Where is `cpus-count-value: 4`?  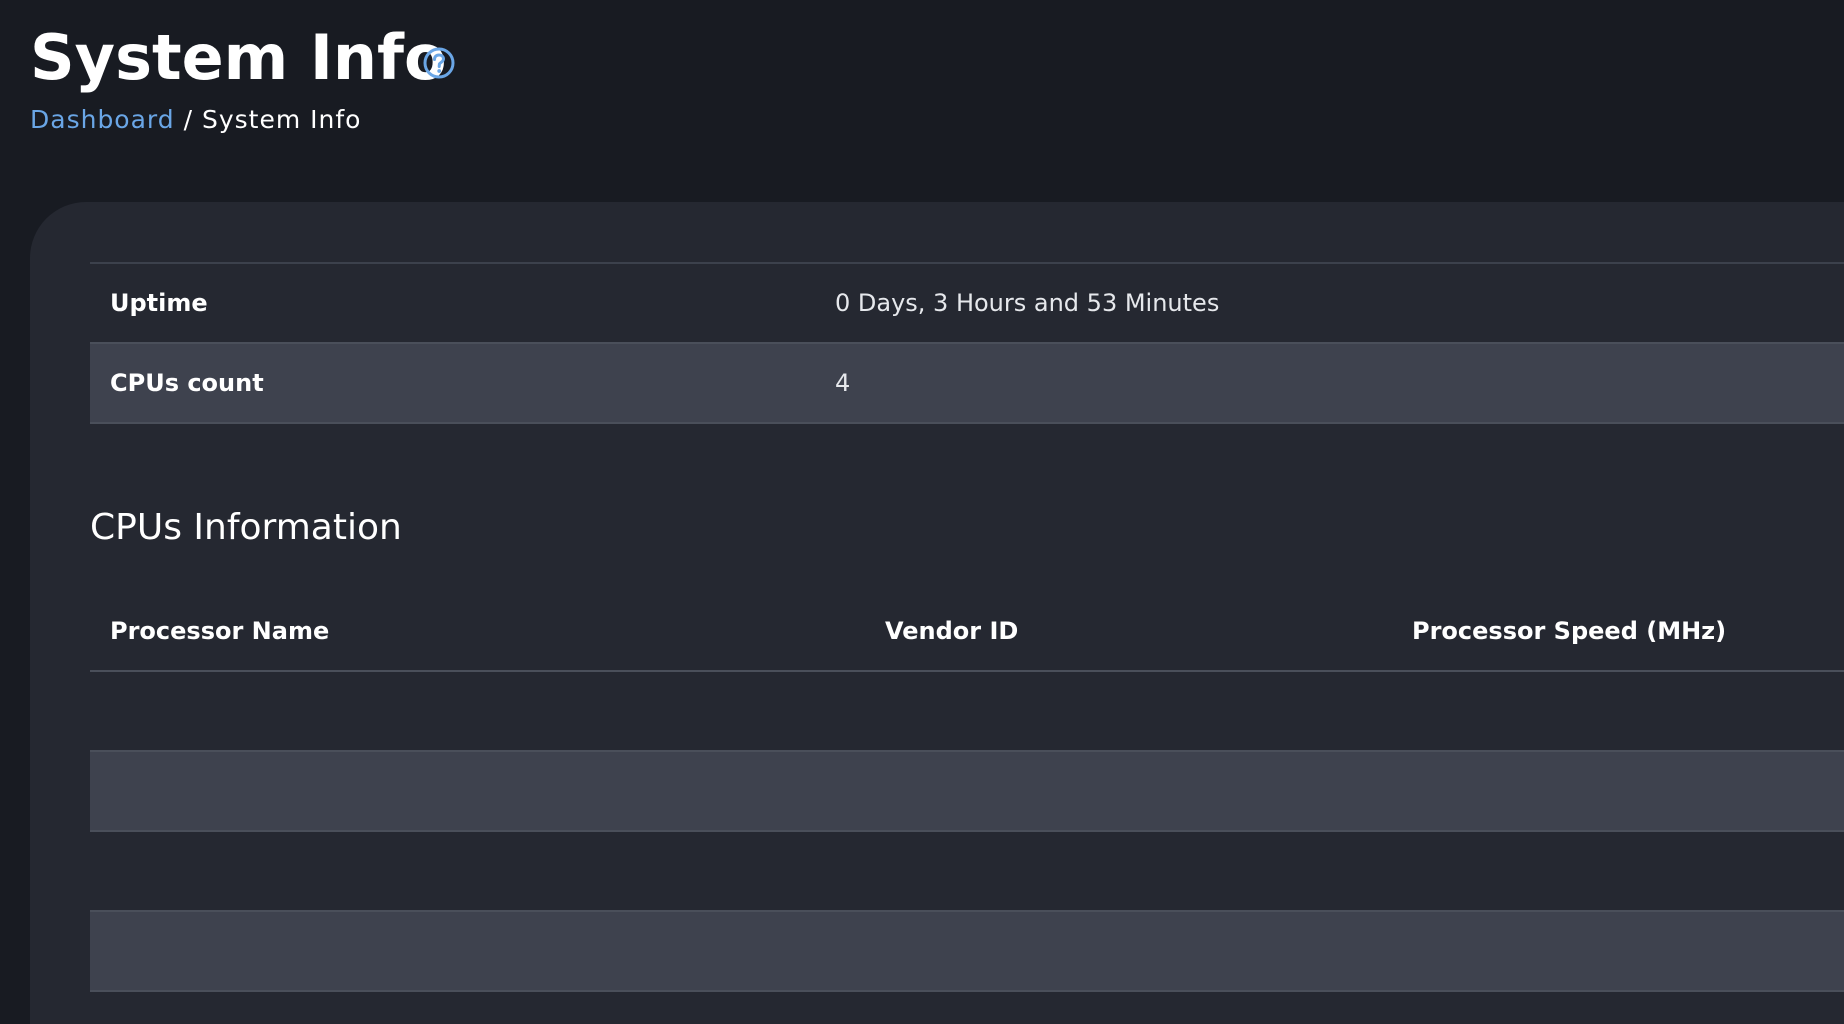
cpus-count-value: 4 is located at coordinates (843, 383).